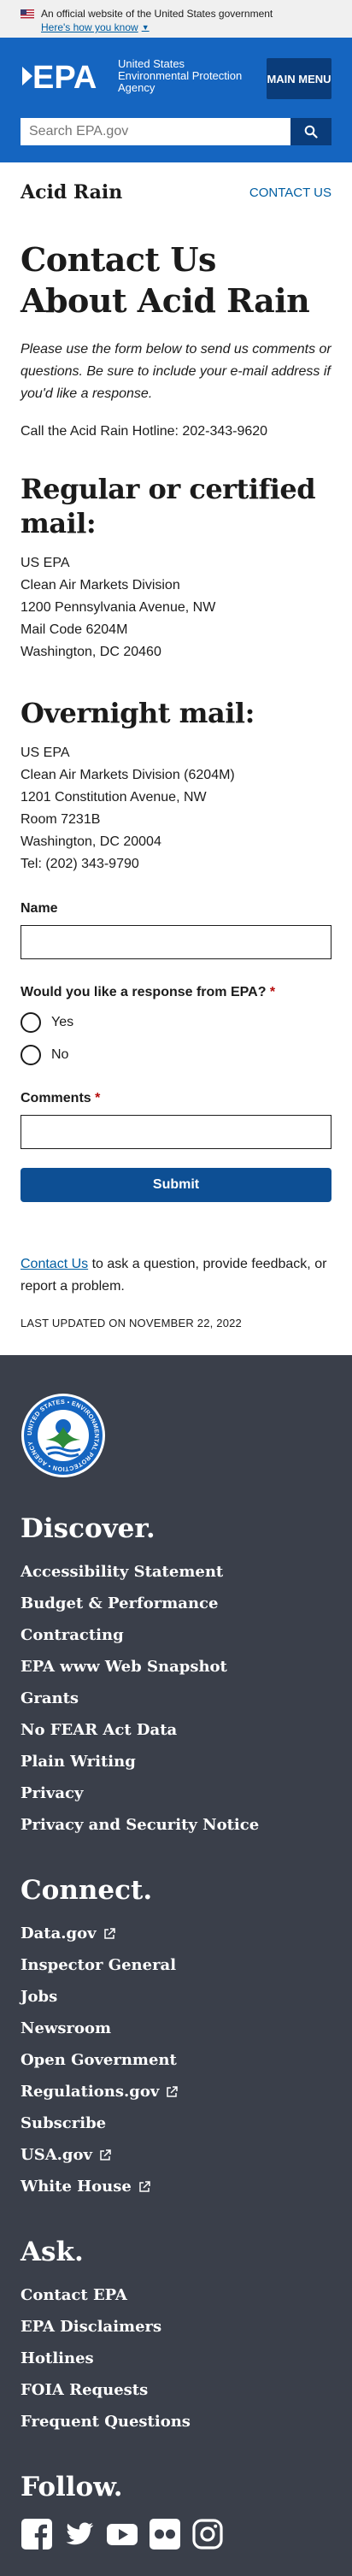 This screenshot has width=352, height=2576. I want to click on footer-link-external: Data.gov, so click(176, 1933).